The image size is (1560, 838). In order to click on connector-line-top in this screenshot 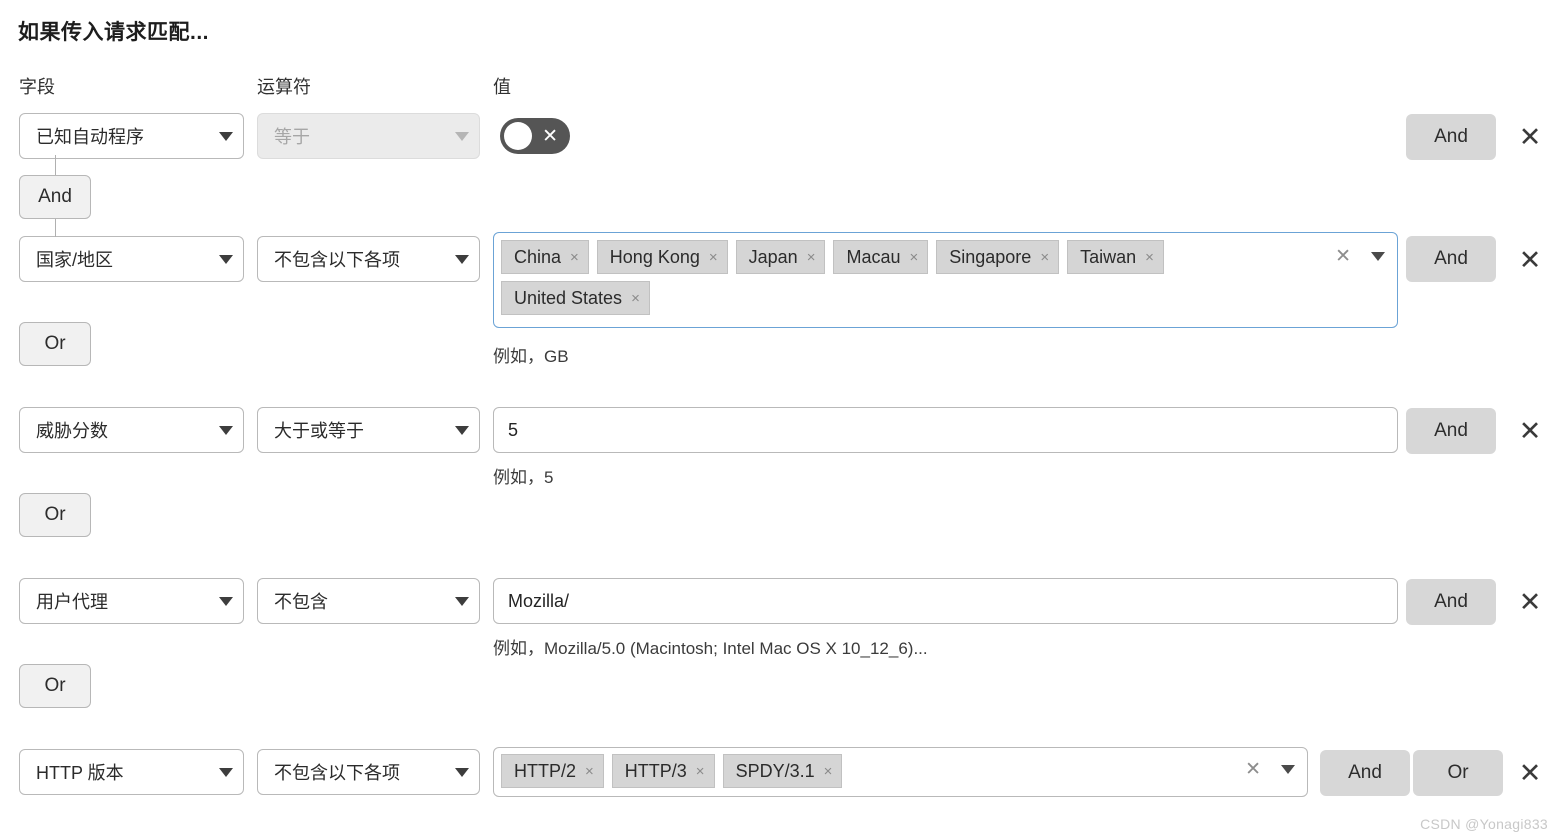, I will do `click(55, 165)`.